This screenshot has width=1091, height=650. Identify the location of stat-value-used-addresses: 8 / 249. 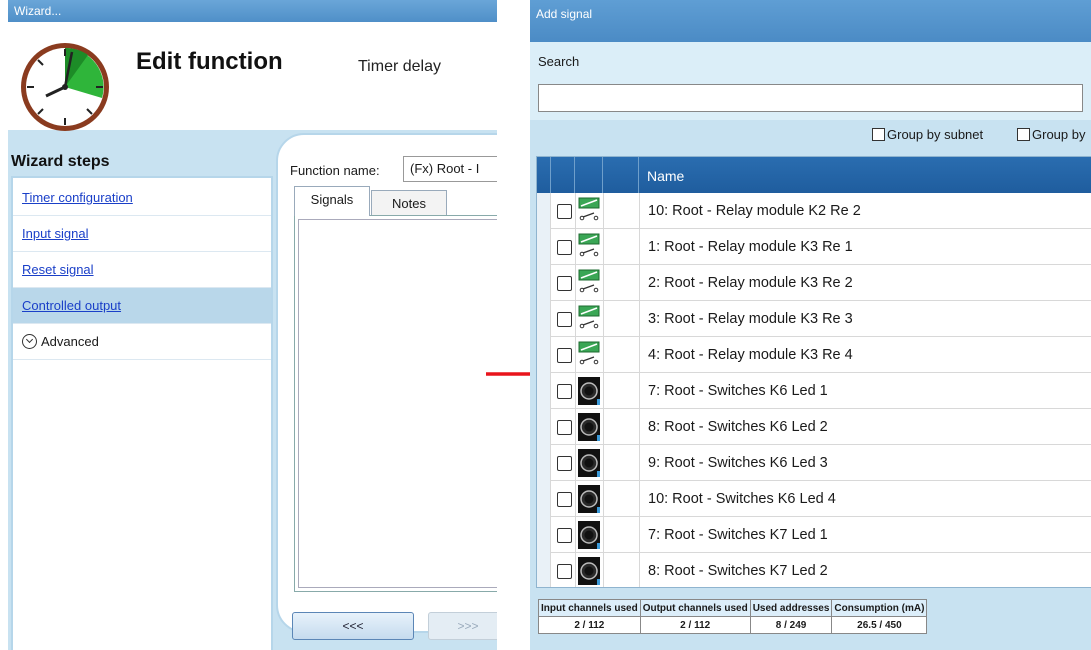
(791, 625).